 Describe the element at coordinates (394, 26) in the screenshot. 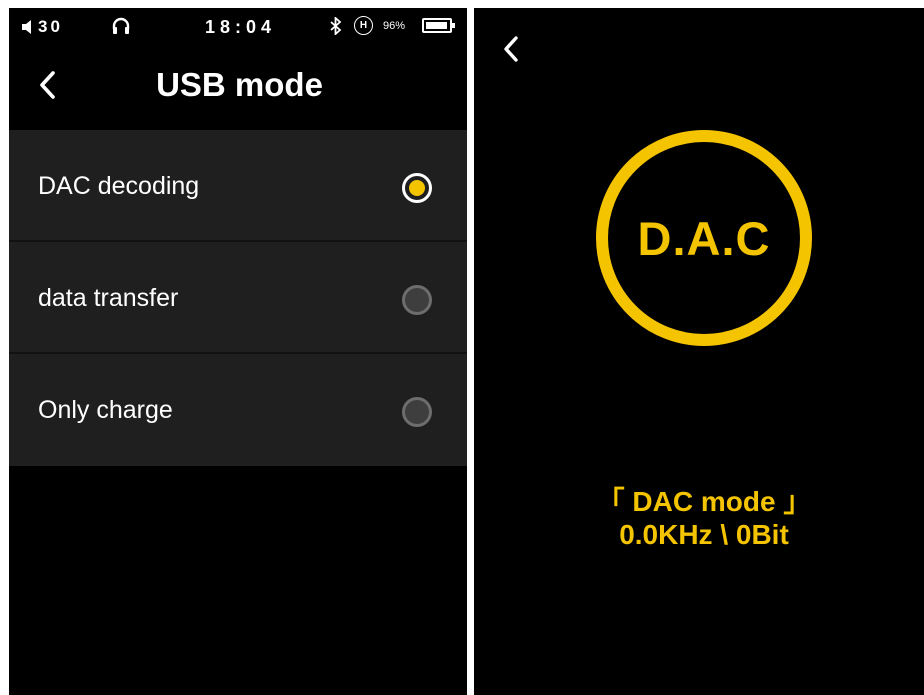

I see `battery-percent: 96%` at that location.